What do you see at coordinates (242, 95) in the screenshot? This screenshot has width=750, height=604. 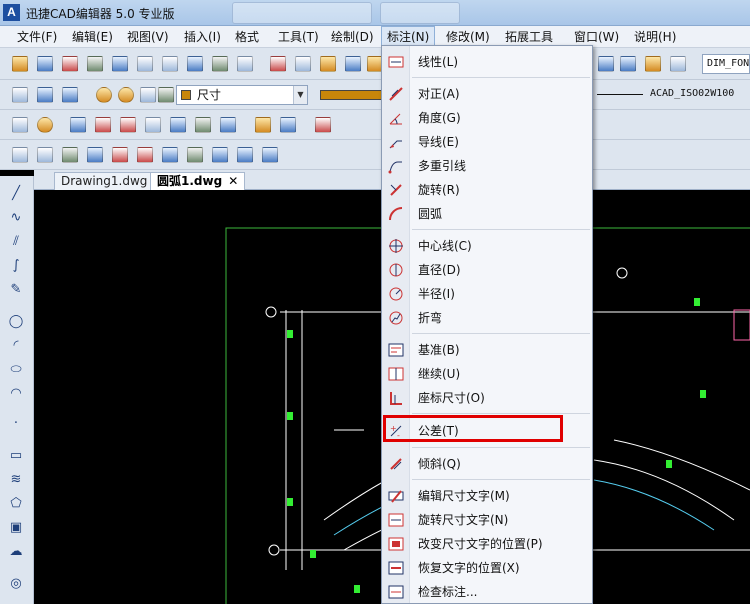 I see `layer-combo: 尺寸 ▼` at bounding box center [242, 95].